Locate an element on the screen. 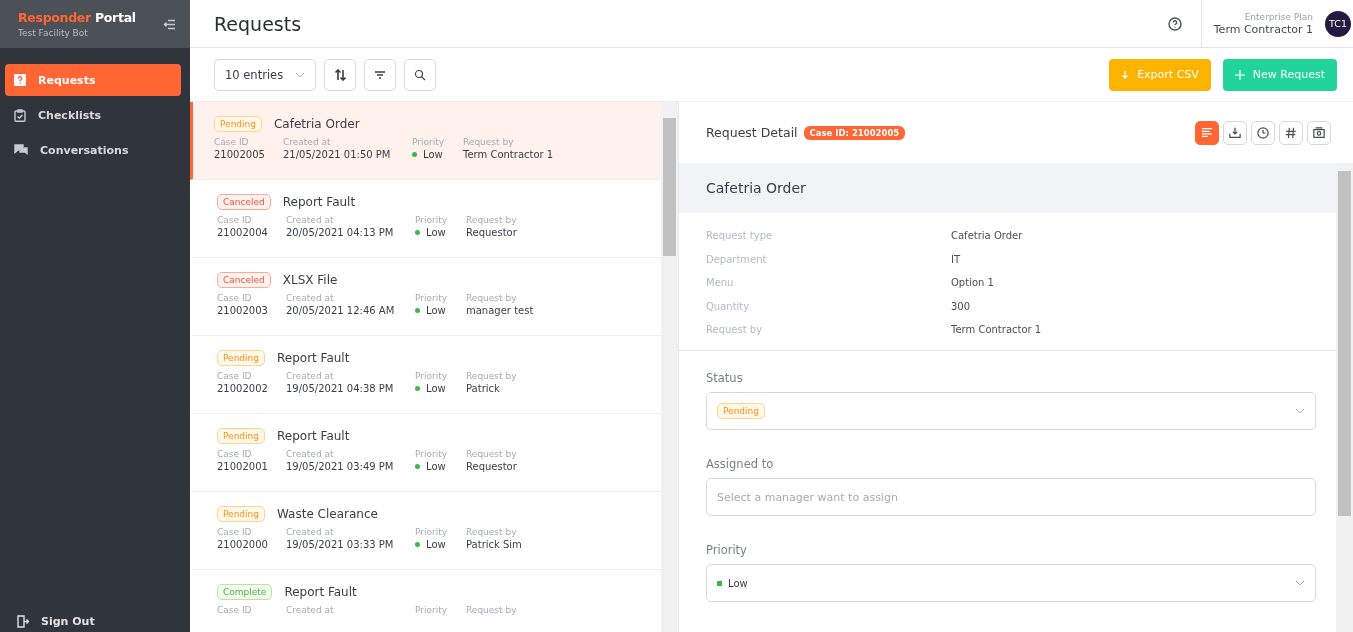 The image size is (1353, 632). info-label: Menu is located at coordinates (720, 282).